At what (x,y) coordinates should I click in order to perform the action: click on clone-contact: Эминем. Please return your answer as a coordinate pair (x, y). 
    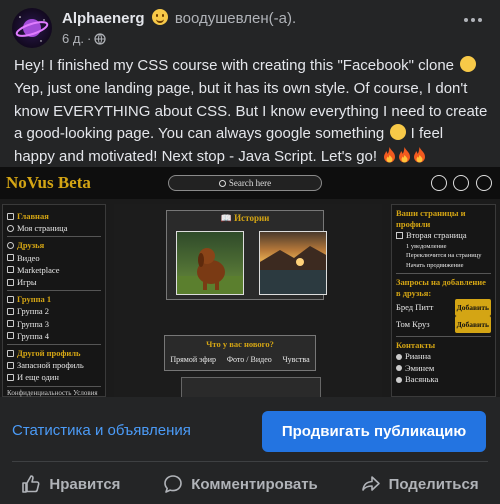
    Looking at the image, I should click on (443, 369).